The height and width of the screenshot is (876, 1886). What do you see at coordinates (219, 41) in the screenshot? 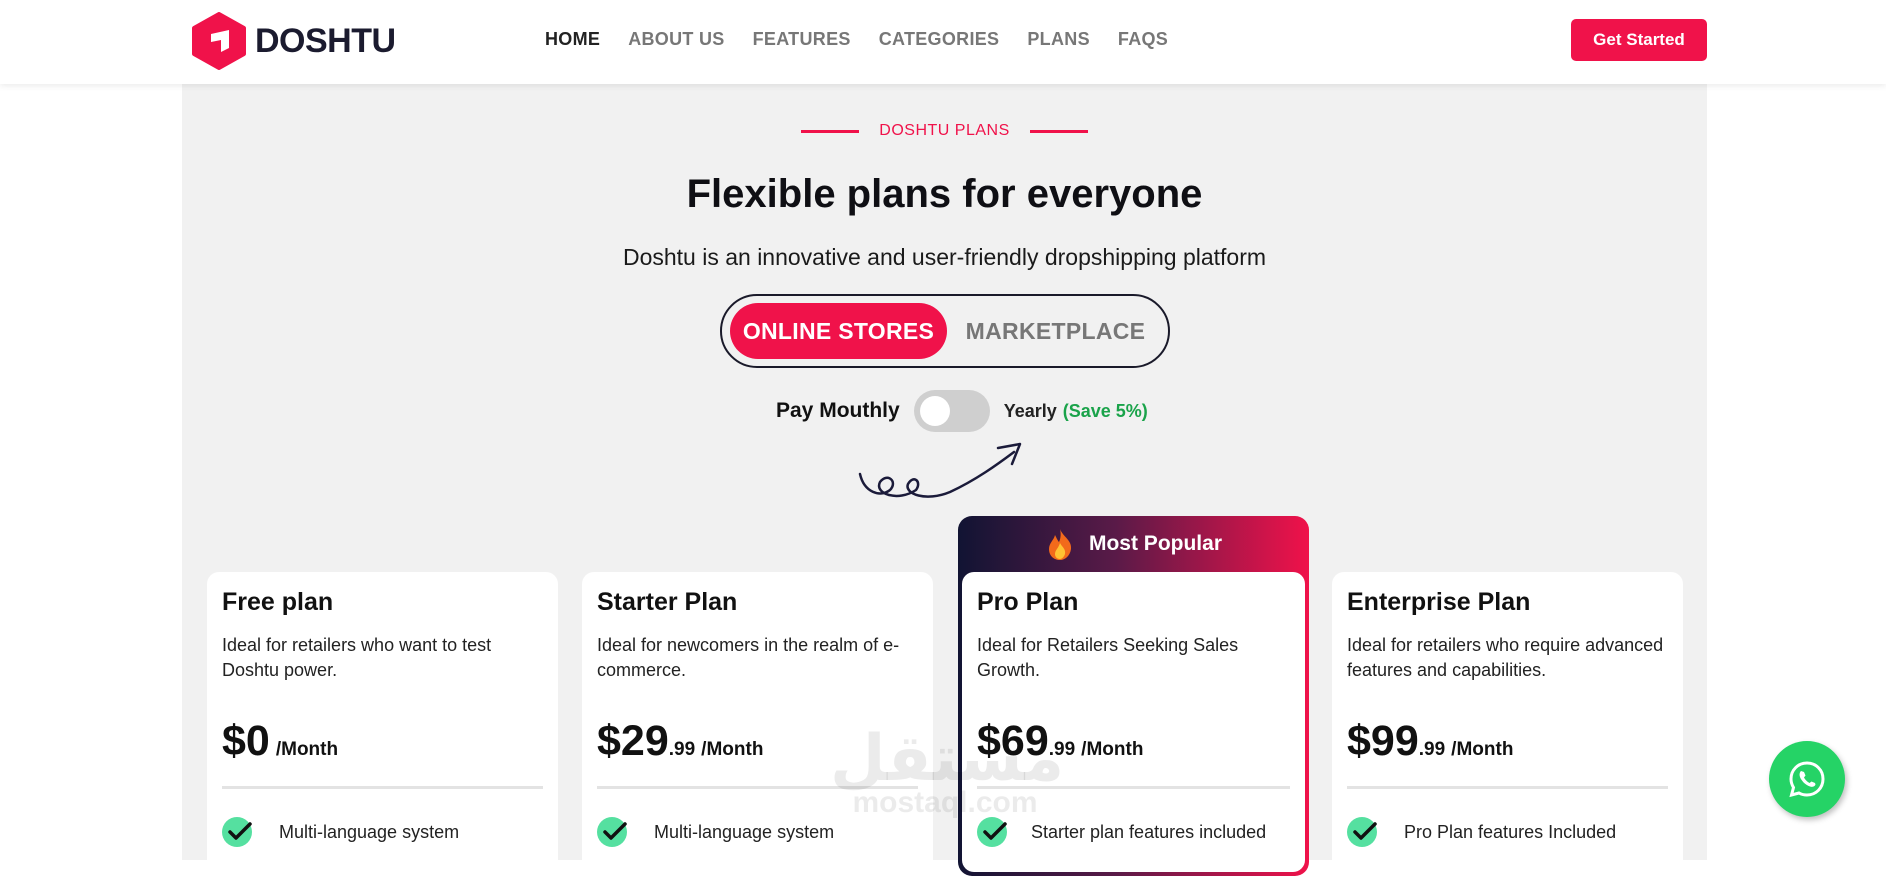
I see `logo-hexagon-icon` at bounding box center [219, 41].